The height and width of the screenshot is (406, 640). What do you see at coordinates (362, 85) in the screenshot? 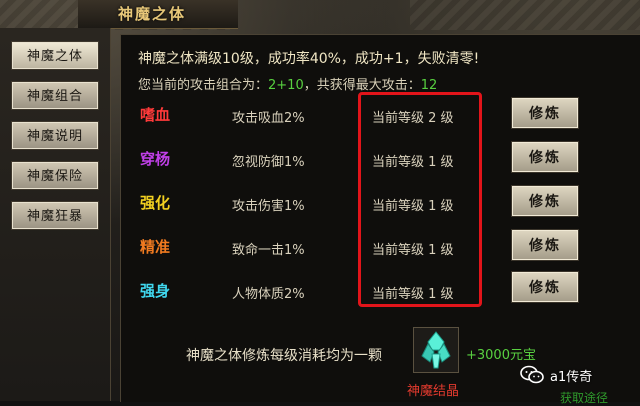
I see `combo-mid: ，共获得最大攻击：` at bounding box center [362, 85].